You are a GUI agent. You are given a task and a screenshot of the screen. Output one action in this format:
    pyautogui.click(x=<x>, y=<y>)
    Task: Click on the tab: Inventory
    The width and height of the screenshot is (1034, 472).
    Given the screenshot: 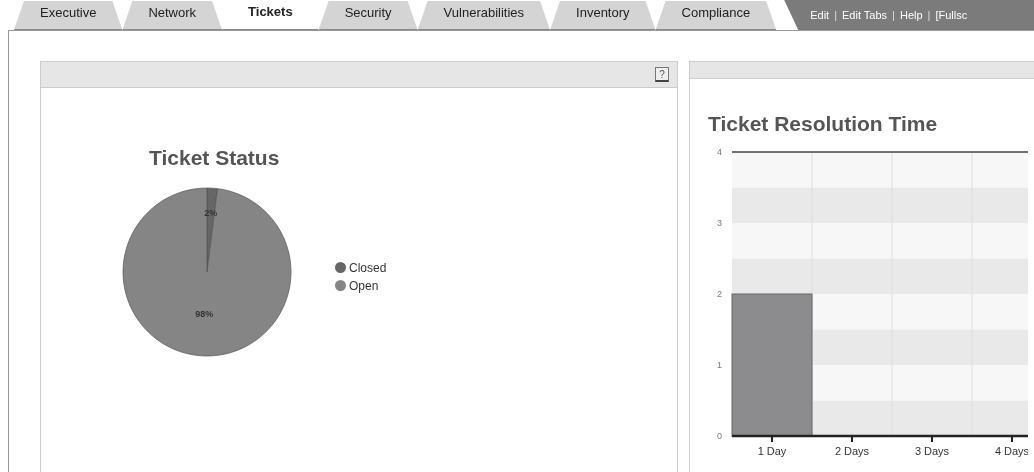 What is the action you would take?
    pyautogui.click(x=603, y=15)
    